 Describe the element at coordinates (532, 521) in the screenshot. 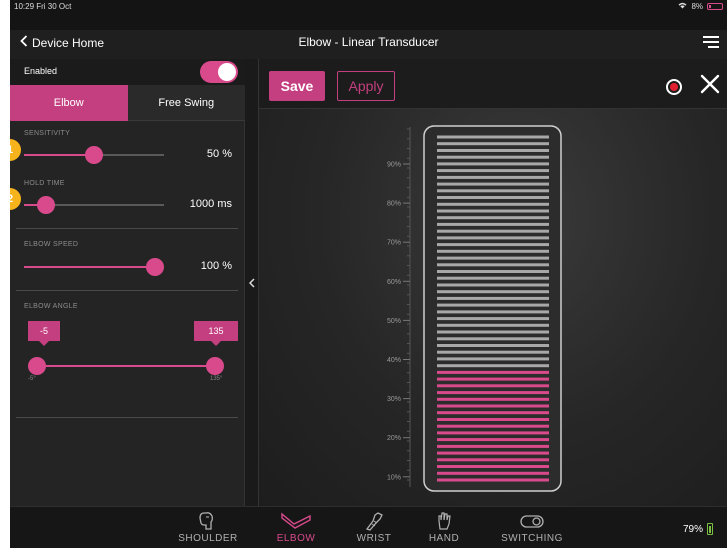

I see `switching-icon` at that location.